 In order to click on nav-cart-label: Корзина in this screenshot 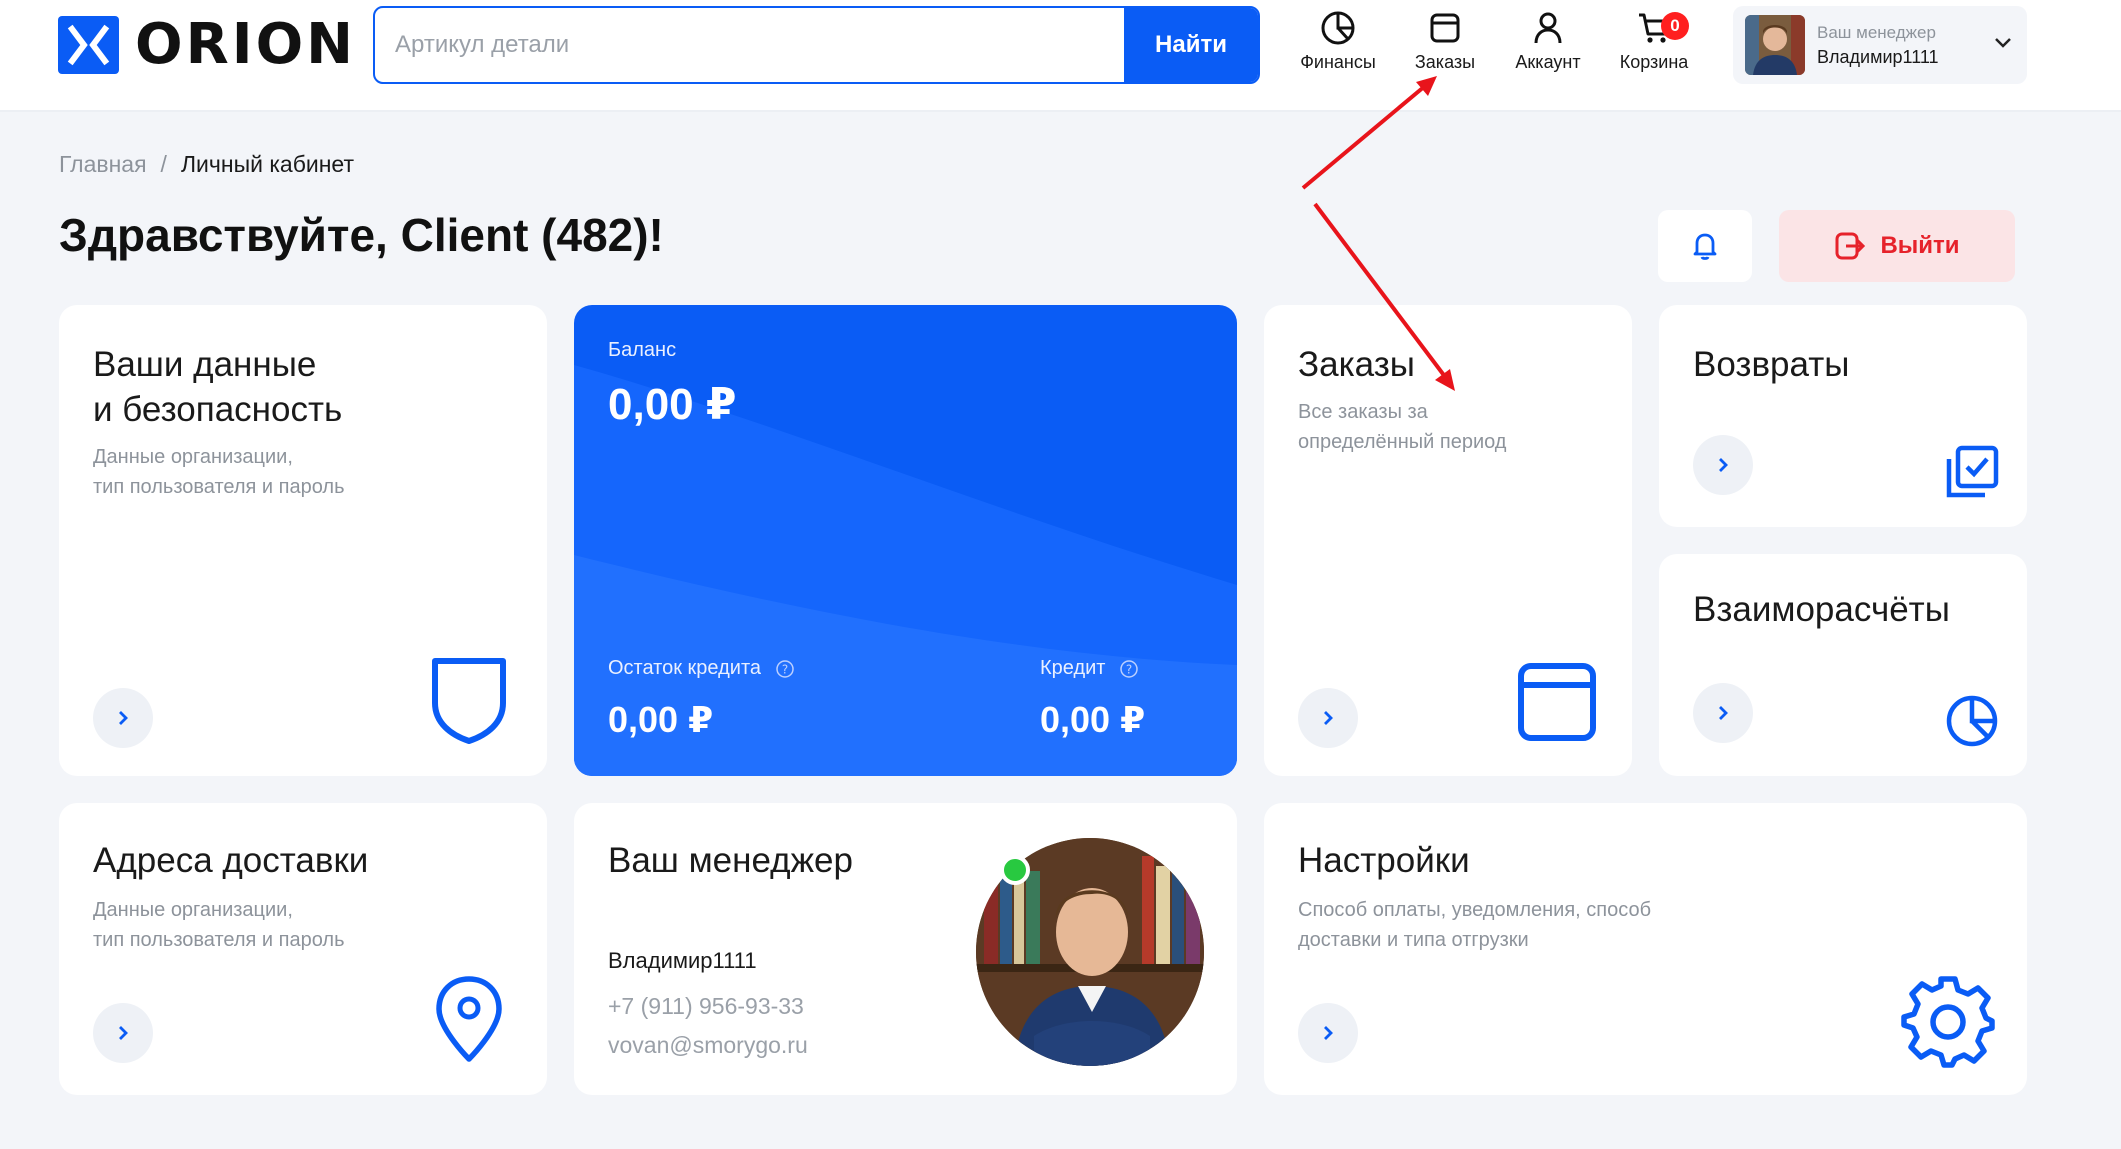, I will do `click(1654, 62)`.